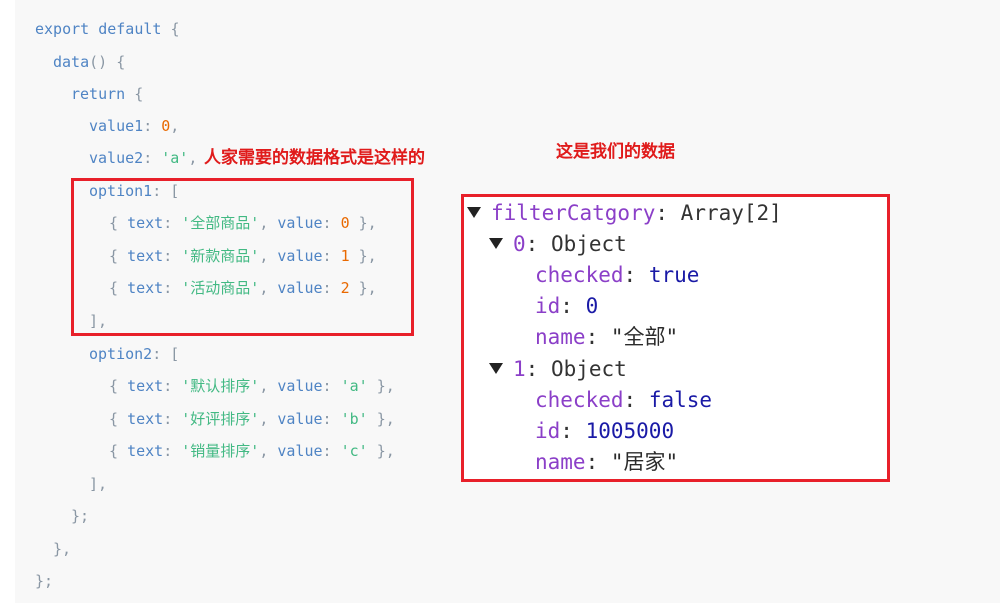  What do you see at coordinates (354, 451) in the screenshot?
I see `code-item-value: 'c'` at bounding box center [354, 451].